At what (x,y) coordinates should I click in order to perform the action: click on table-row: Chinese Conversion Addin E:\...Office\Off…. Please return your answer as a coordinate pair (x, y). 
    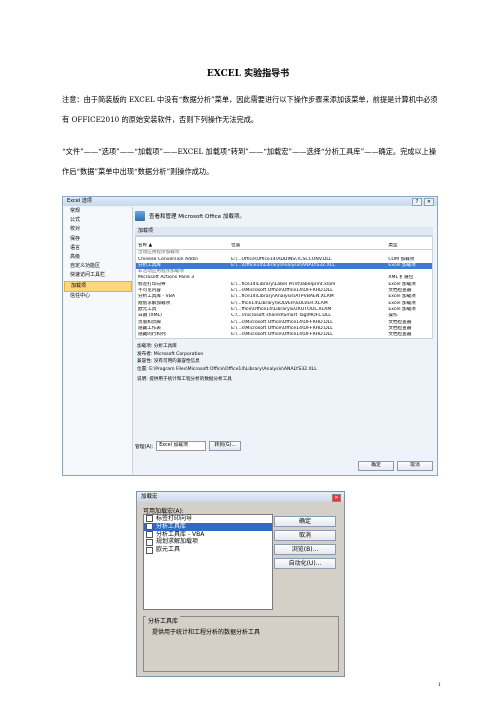
    Looking at the image, I should click on (284, 260).